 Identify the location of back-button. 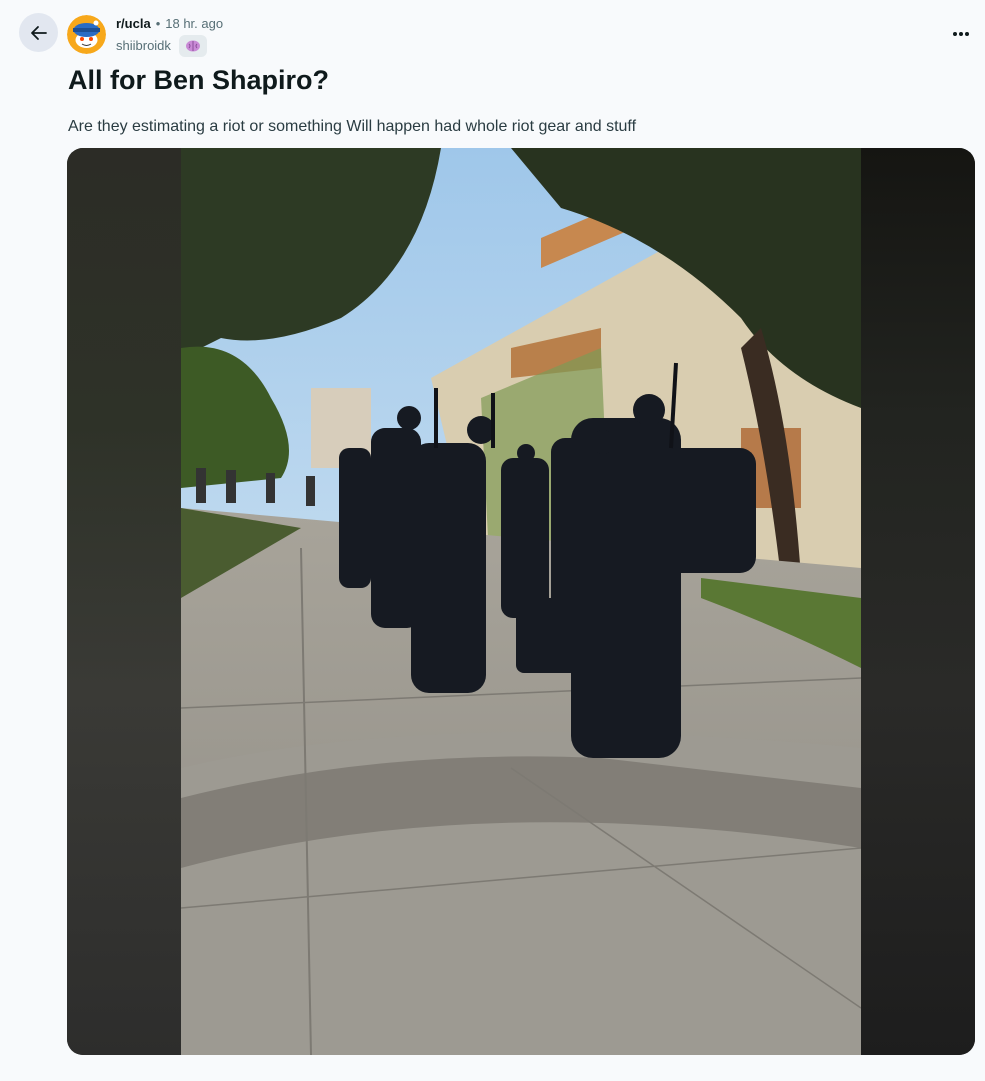
(38, 32).